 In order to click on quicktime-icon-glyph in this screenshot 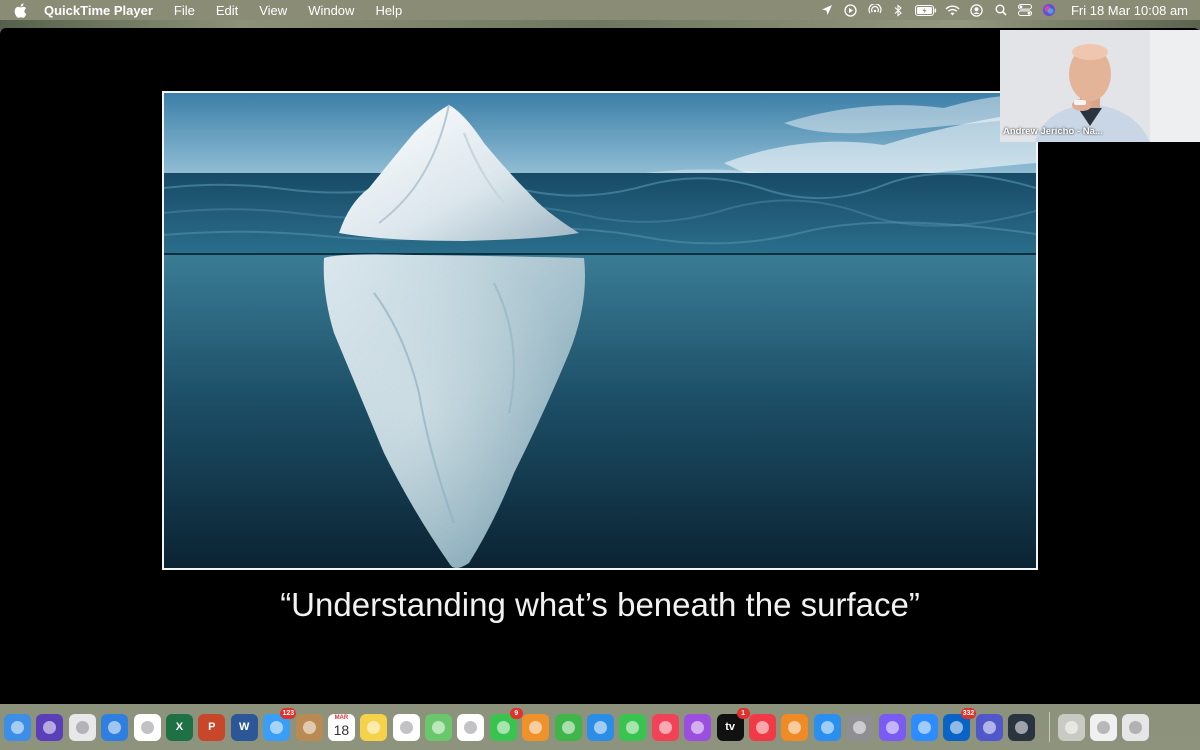, I will do `click(1022, 727)`.